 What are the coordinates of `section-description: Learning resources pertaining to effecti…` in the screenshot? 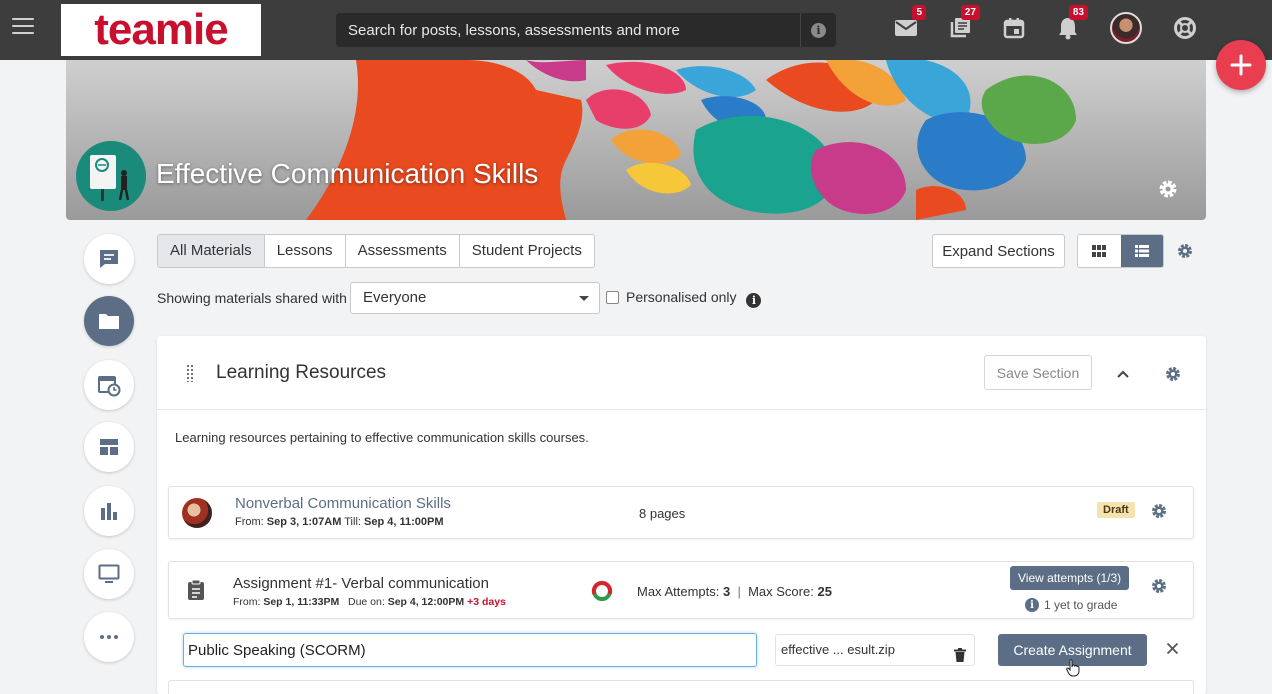 It's located at (382, 437).